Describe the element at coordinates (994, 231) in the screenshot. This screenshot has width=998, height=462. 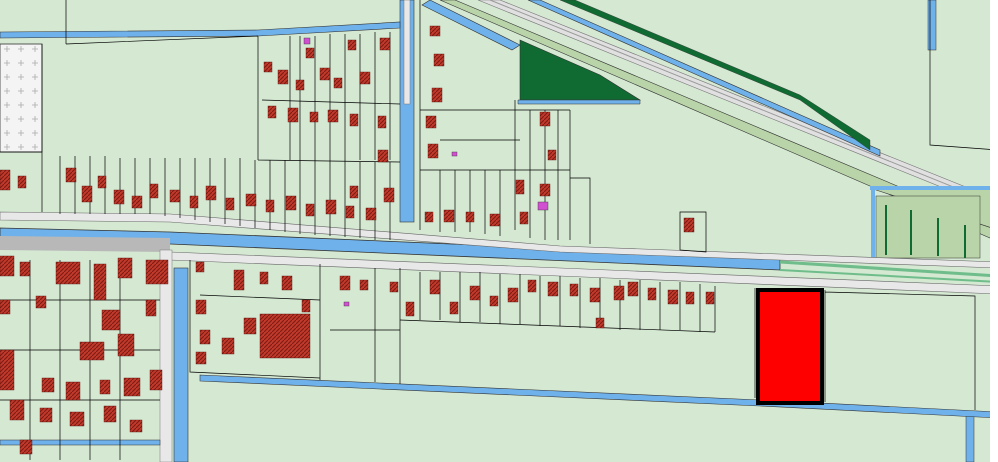
I see `right-edge-water` at that location.